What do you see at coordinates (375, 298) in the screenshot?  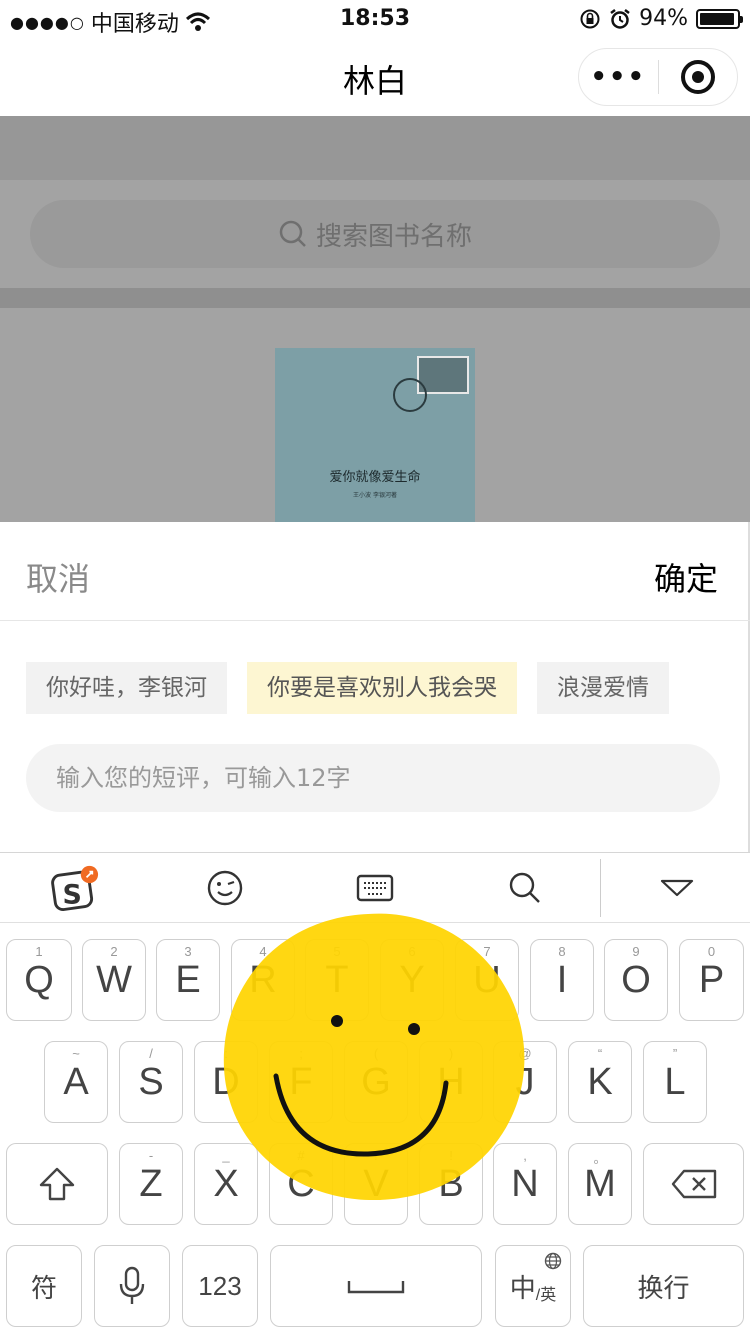 I see `section-divider` at bounding box center [375, 298].